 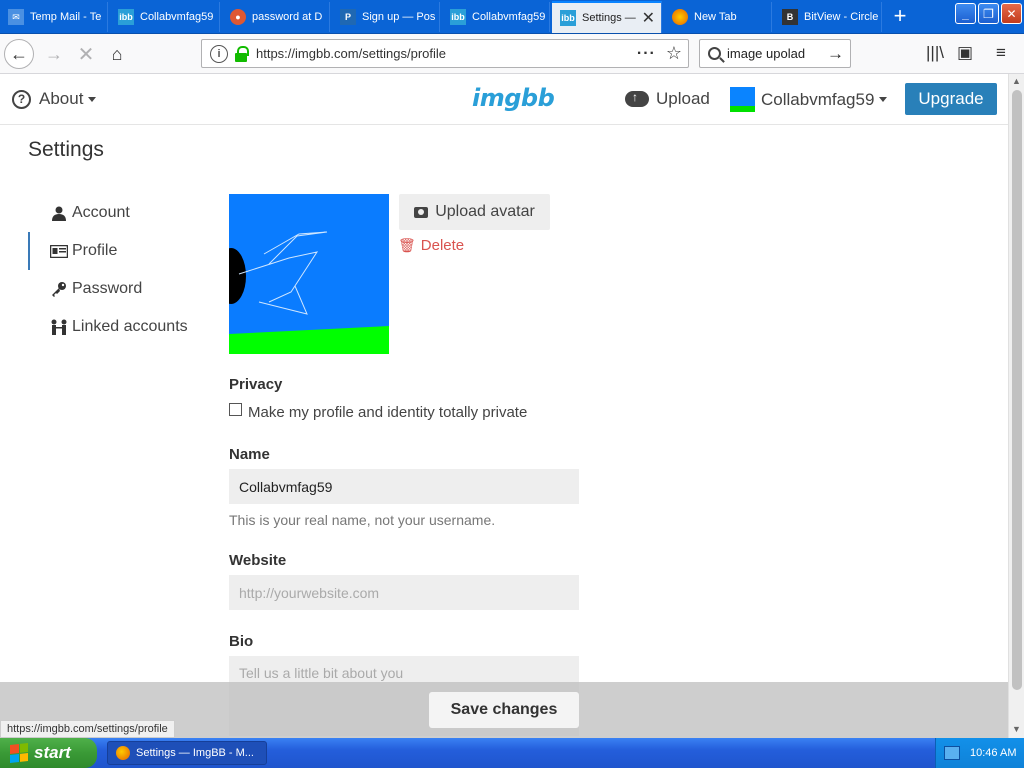 What do you see at coordinates (130, 326) in the screenshot?
I see `nav-label: Linked accounts` at bounding box center [130, 326].